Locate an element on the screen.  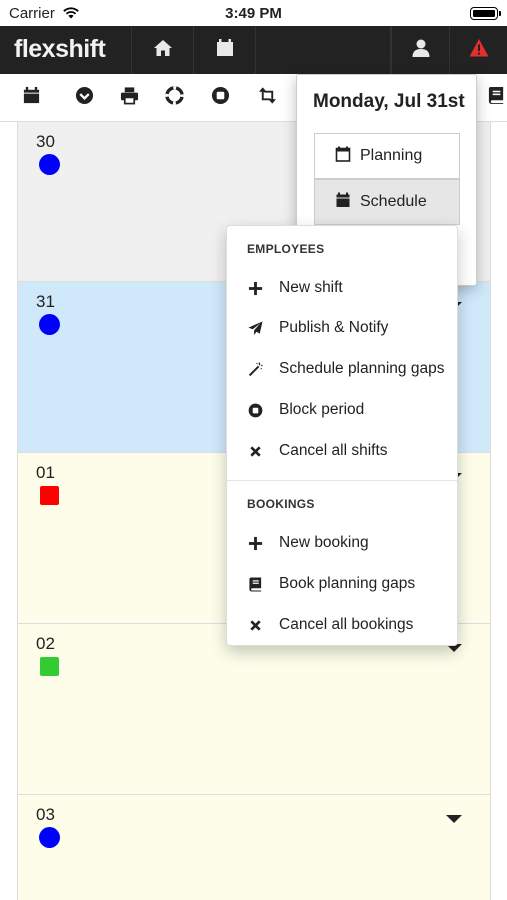
toolbar-retweet-button is located at coordinates (267, 98).